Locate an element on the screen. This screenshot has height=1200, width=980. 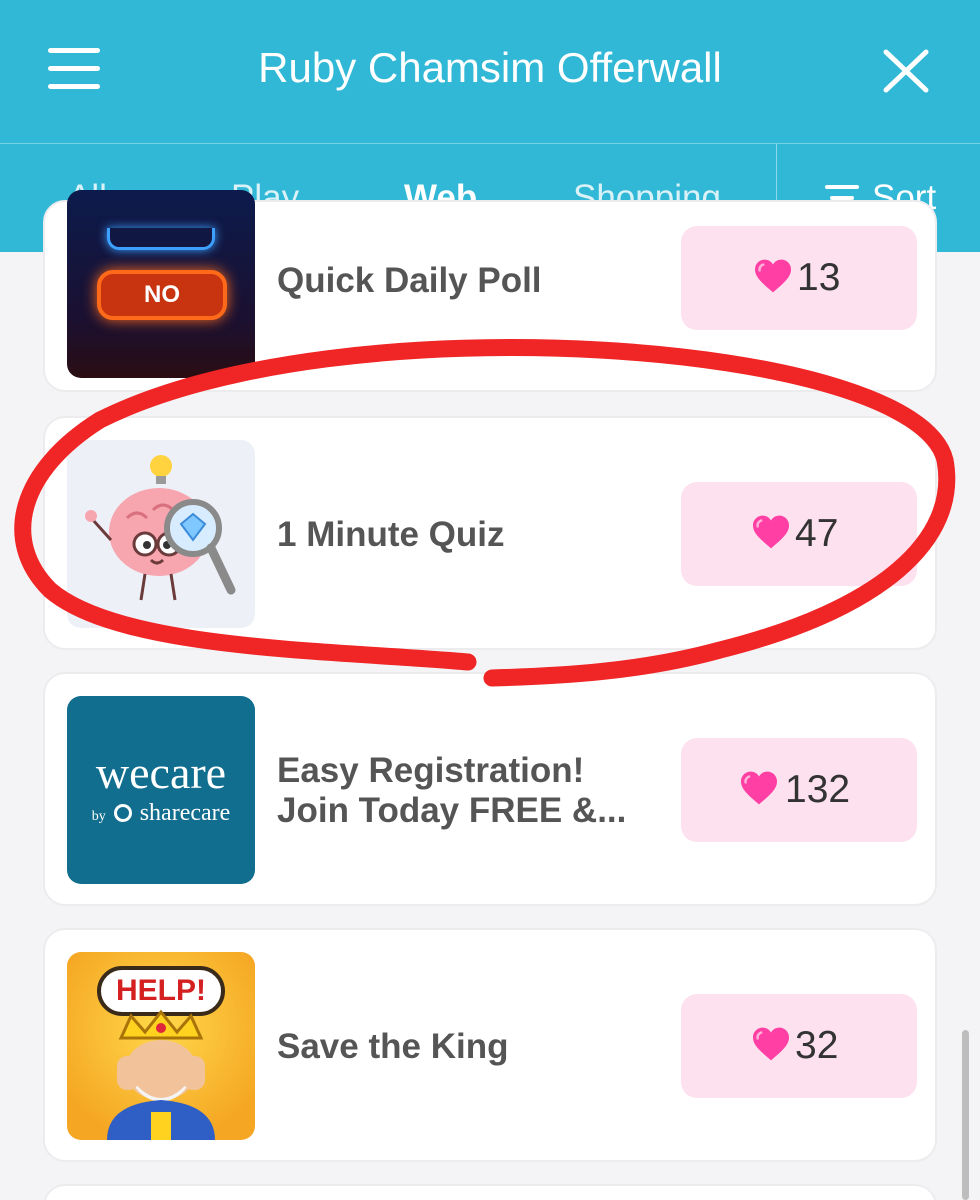
reward-badge: 13 is located at coordinates (799, 278).